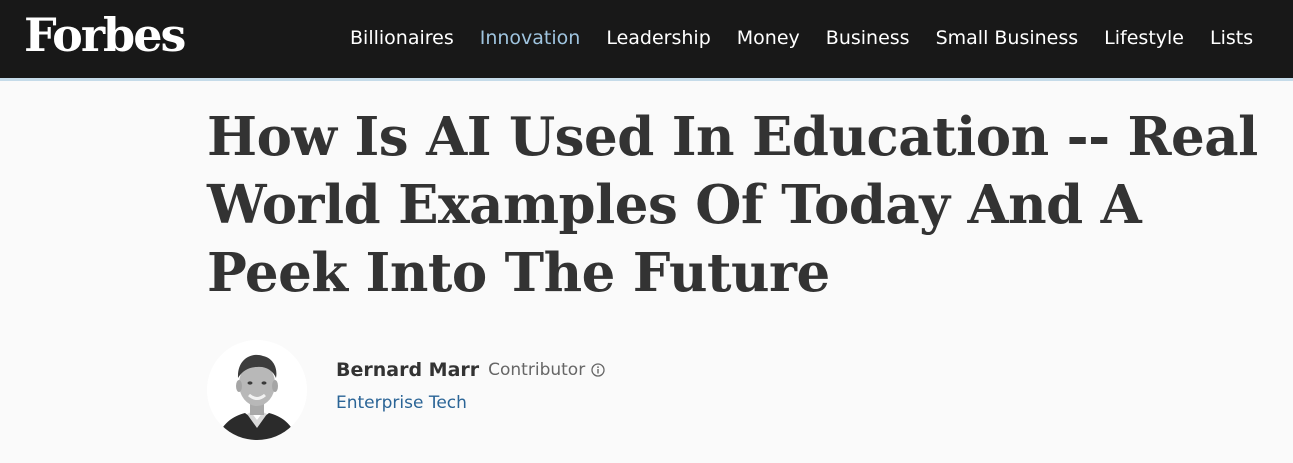 The image size is (1293, 463). Describe the element at coordinates (598, 370) in the screenshot. I see `info-icon` at that location.